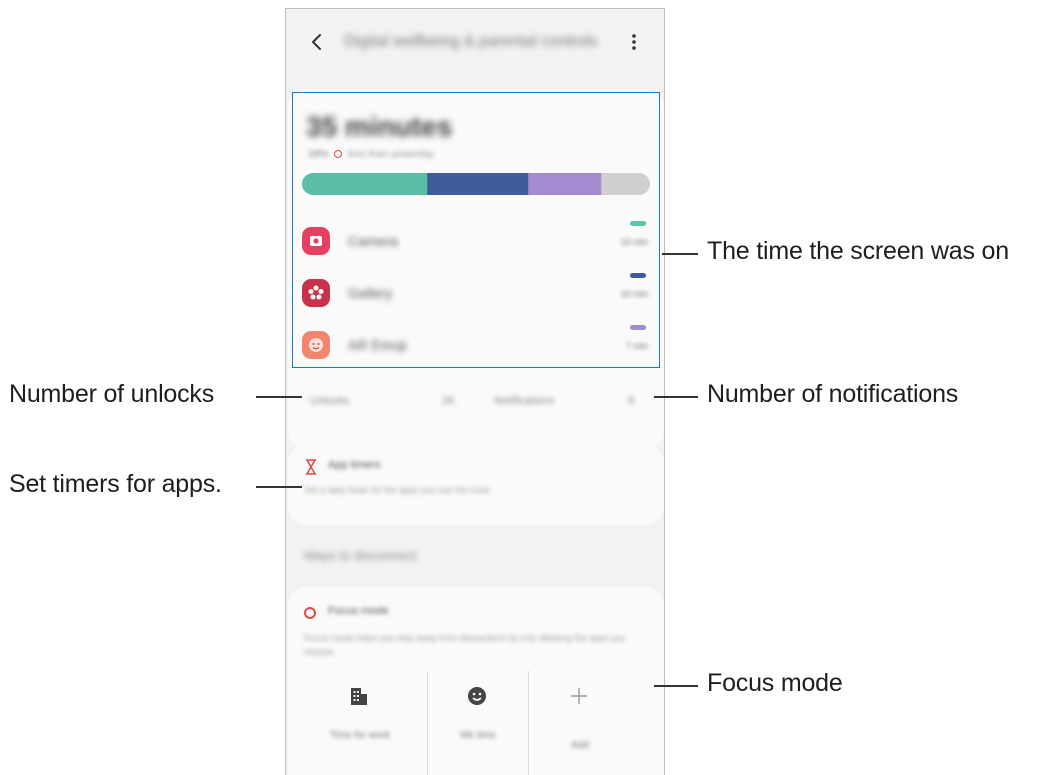 The width and height of the screenshot is (1050, 775). I want to click on stats-row: Unlocks 26 Notifications 8, so click(477, 403).